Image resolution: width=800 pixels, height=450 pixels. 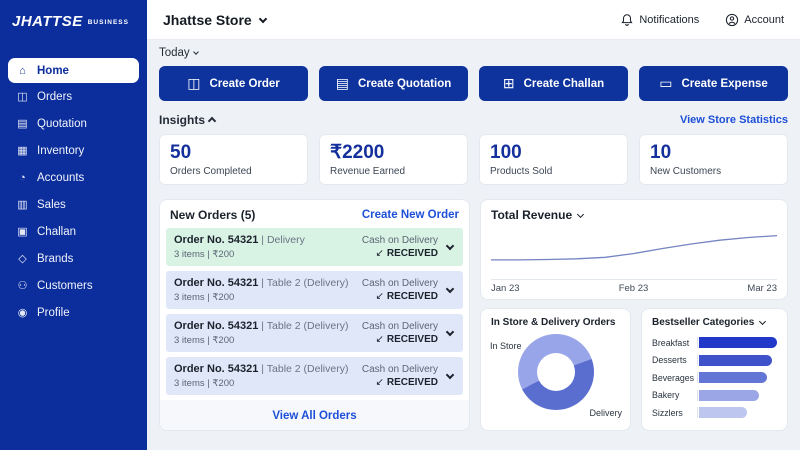 I want to click on sidebar-item-accounts: ◔ Accounts, so click(x=73, y=177).